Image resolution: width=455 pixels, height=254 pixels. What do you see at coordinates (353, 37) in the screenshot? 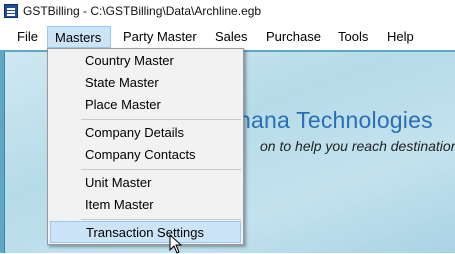
I see `menu-tools: Tools` at bounding box center [353, 37].